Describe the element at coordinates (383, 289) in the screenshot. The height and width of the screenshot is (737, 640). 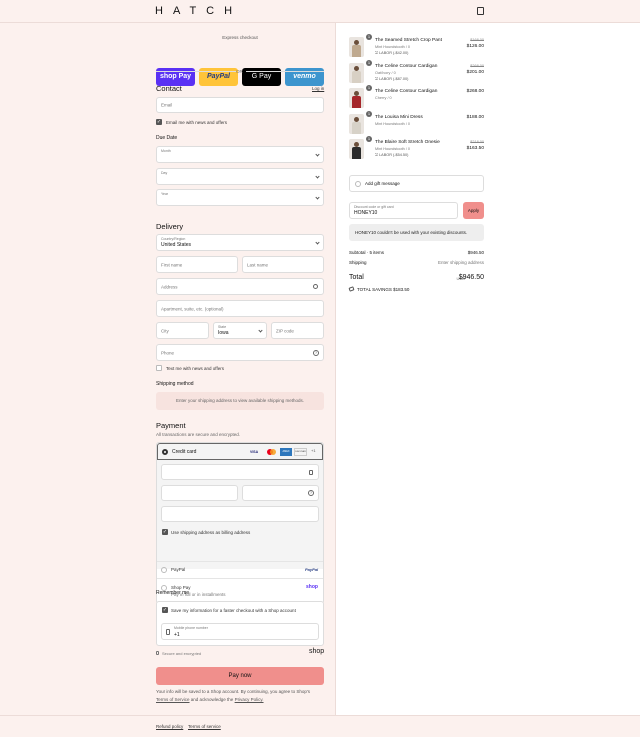
I see `savings-label: TOTAL SAVINGS $183.50` at that location.